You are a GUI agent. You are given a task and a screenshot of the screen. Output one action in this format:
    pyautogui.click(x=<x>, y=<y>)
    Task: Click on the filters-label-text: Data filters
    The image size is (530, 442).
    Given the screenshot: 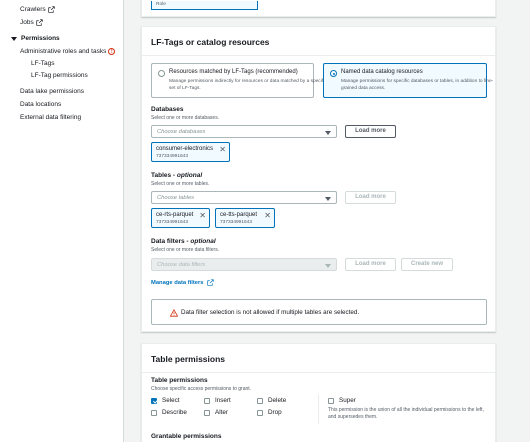 What is the action you would take?
    pyautogui.click(x=168, y=241)
    